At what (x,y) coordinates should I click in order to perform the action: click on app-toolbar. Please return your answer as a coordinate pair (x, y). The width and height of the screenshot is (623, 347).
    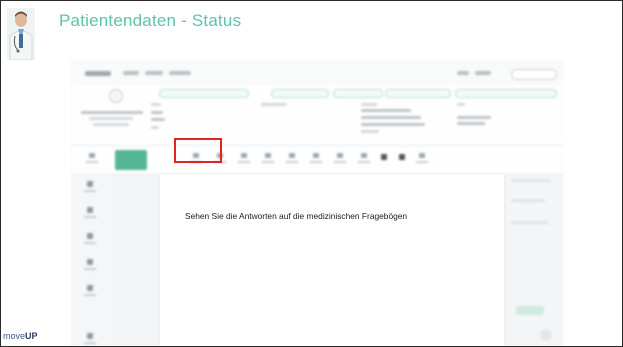
    Looking at the image, I should click on (317, 160).